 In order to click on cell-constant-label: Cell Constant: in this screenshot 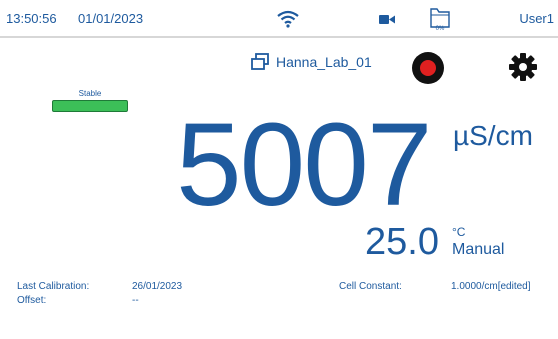, I will do `click(370, 286)`.